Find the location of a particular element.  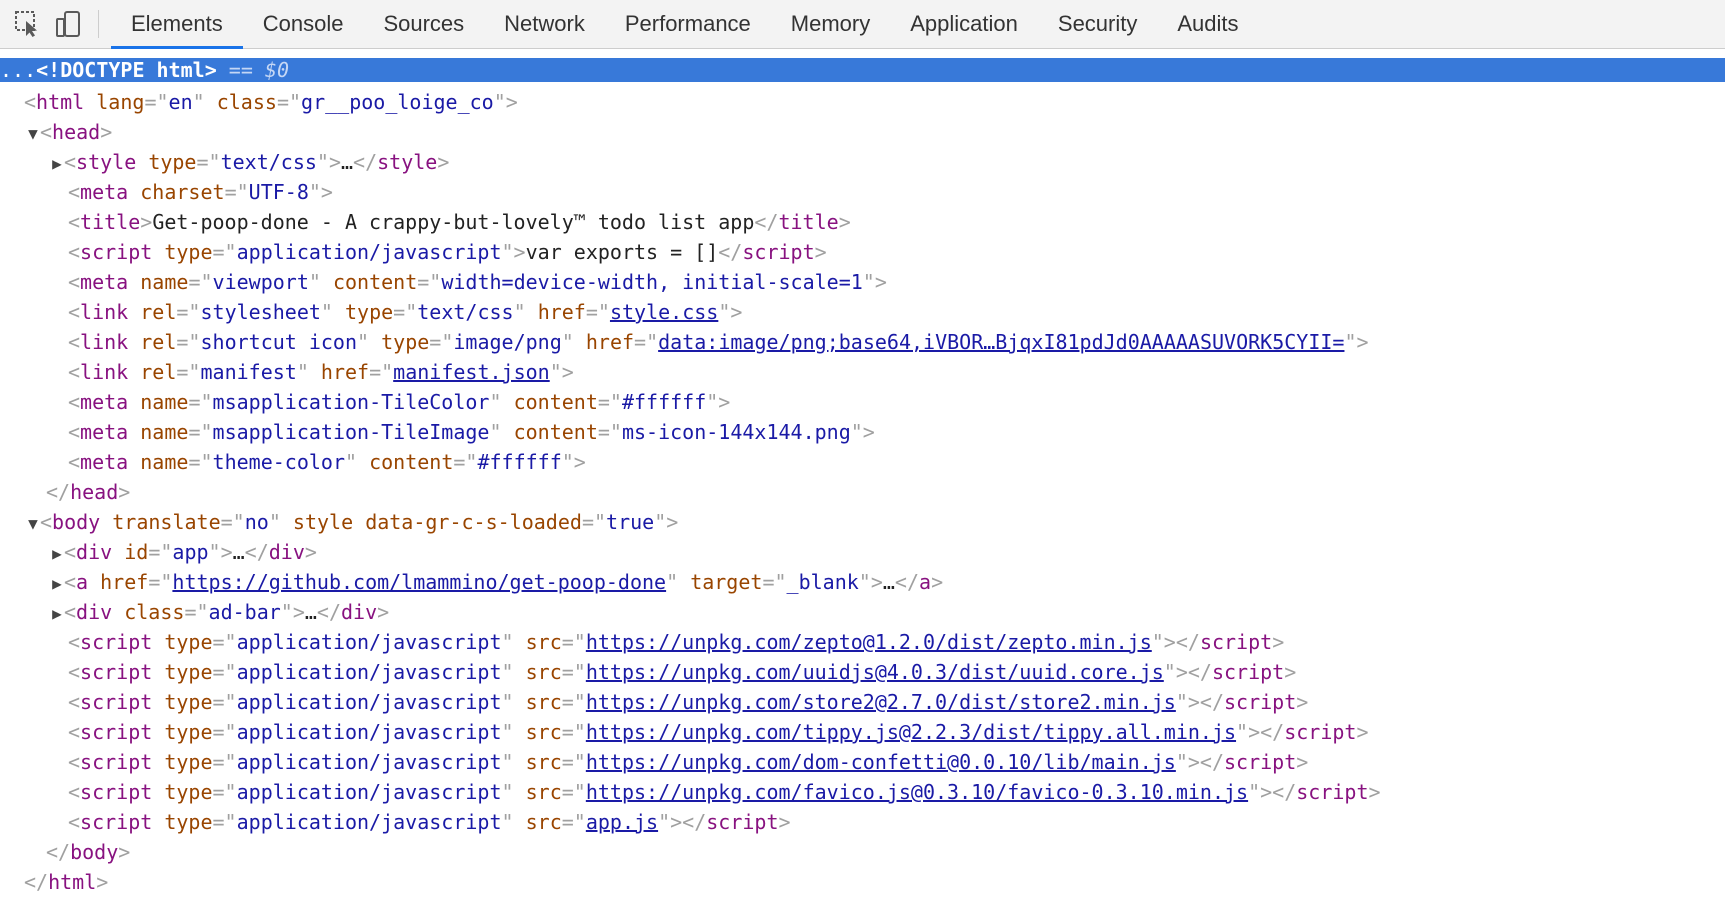

cursor-select-icon is located at coordinates (28, 24).